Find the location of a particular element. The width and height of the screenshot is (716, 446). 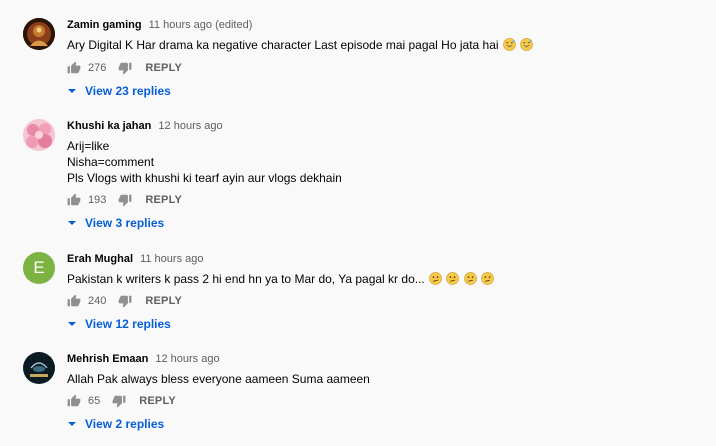

avatar: E is located at coordinates (39, 268).